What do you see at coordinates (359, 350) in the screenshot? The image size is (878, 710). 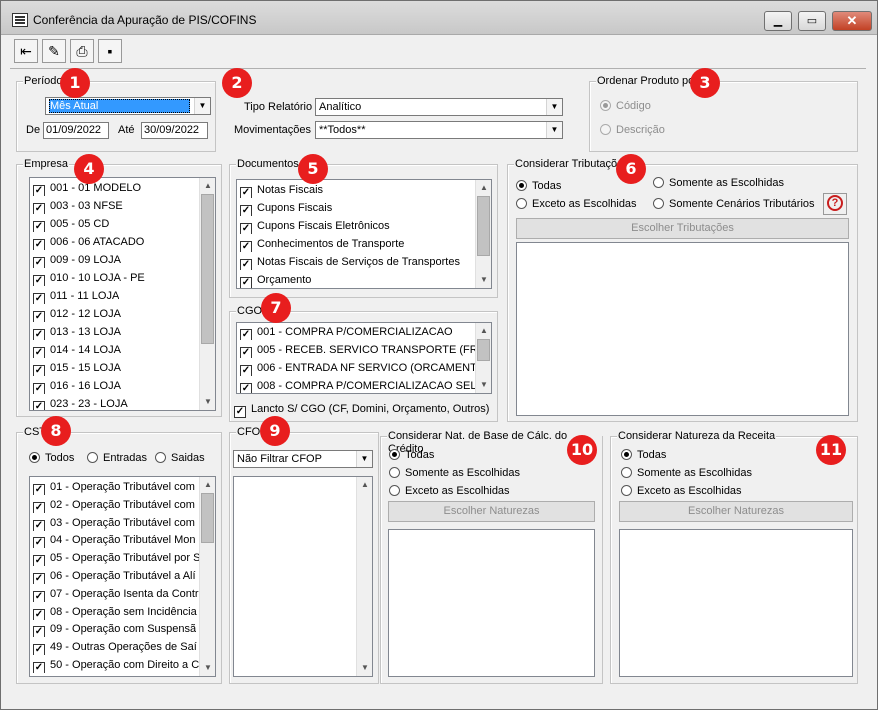 I see `list-item: ✓ 005 - RECEB. SERVICO TRANSPORTE (FR` at bounding box center [359, 350].